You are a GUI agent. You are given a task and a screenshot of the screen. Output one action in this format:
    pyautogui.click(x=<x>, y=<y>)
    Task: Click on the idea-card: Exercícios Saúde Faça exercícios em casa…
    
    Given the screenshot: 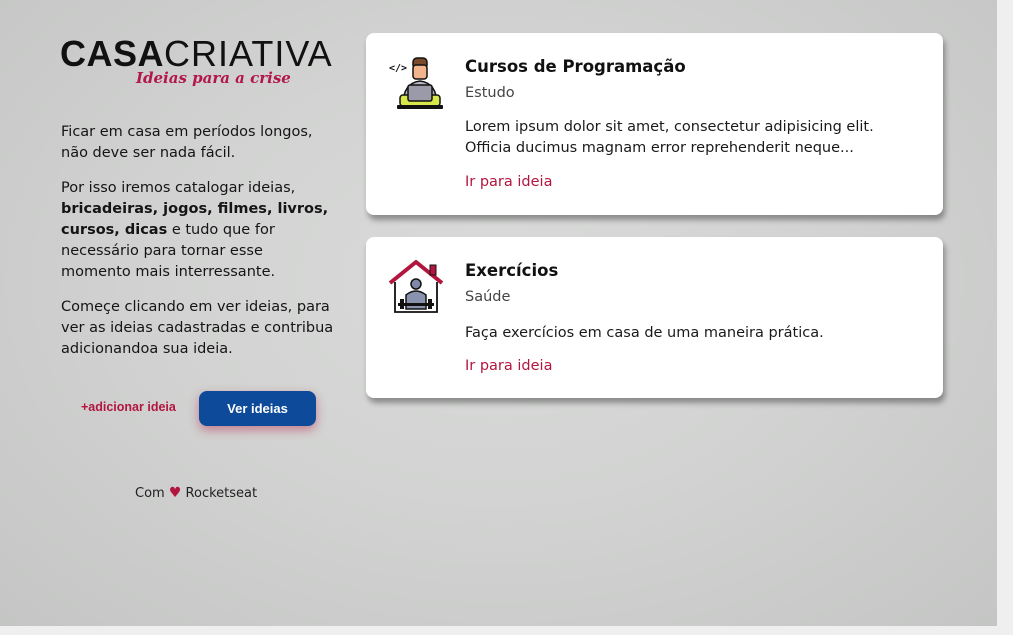 What is the action you would take?
    pyautogui.click(x=654, y=317)
    